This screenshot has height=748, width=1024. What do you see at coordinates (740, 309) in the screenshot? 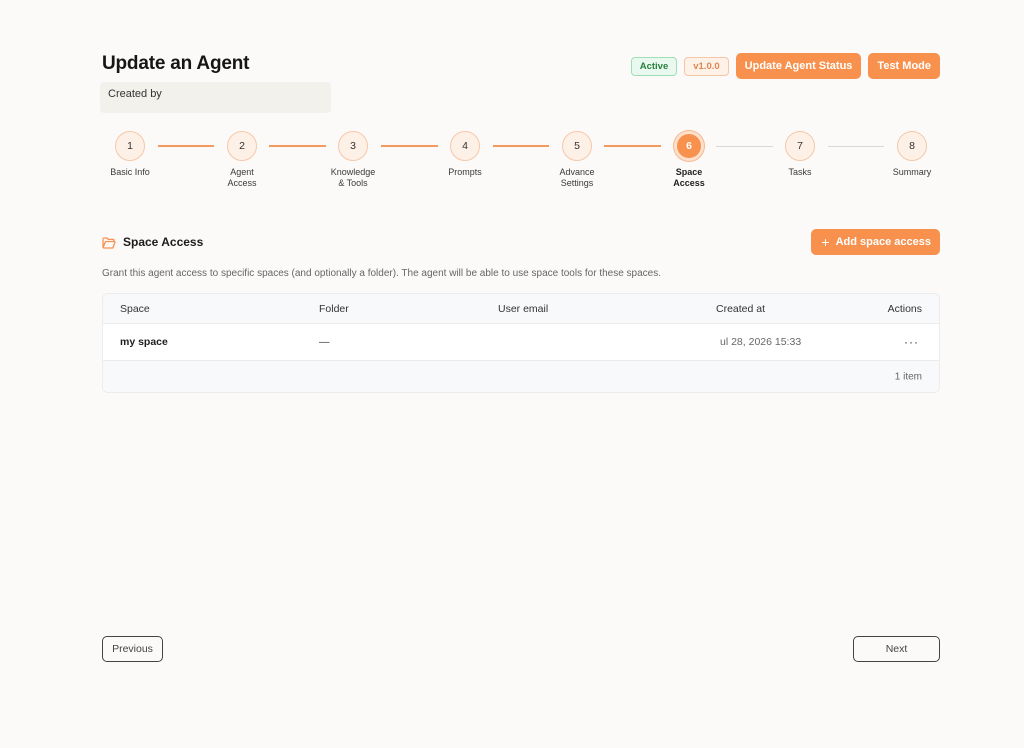
I see `column-header-created-at: Created at` at bounding box center [740, 309].